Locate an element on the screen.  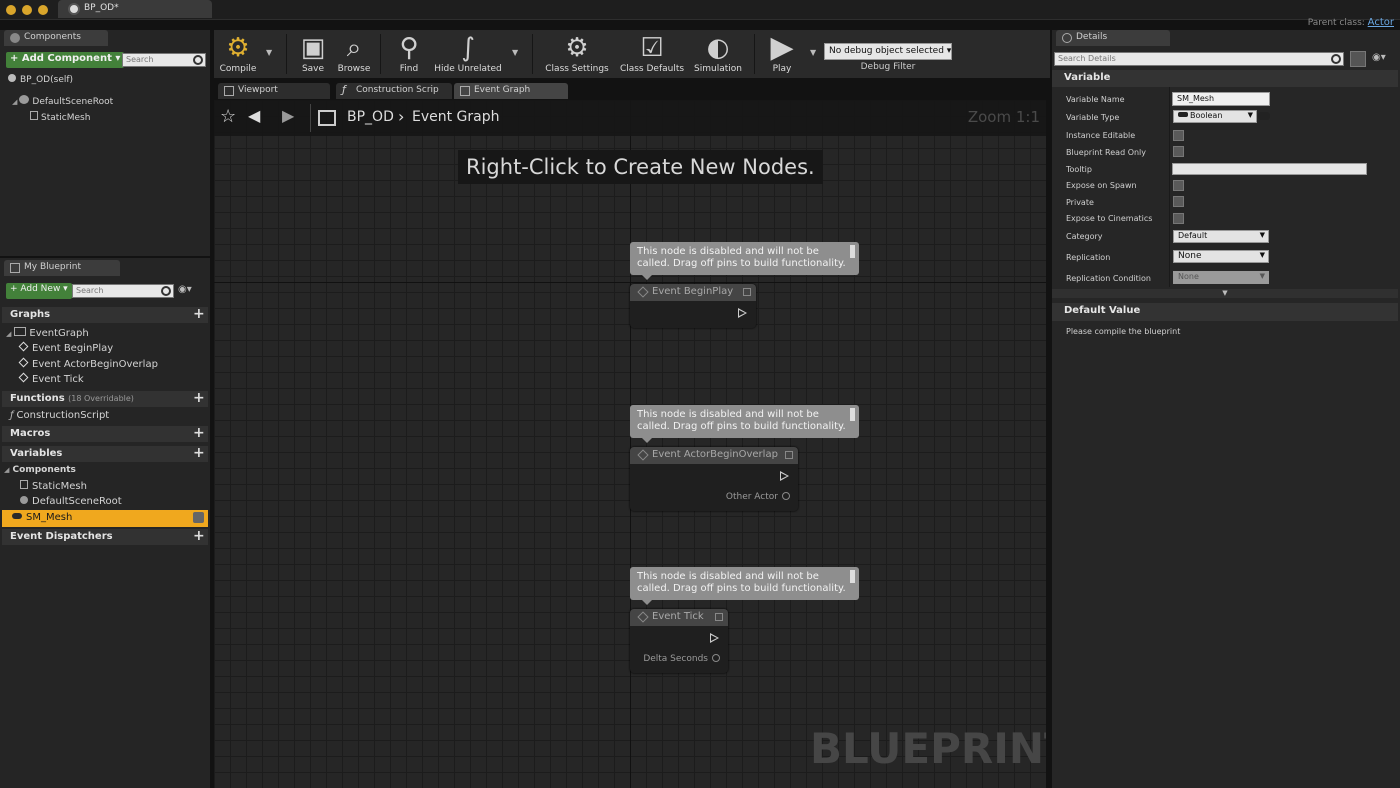
tree-item-staticmesh: StaticMesh is located at coordinates (60, 117).